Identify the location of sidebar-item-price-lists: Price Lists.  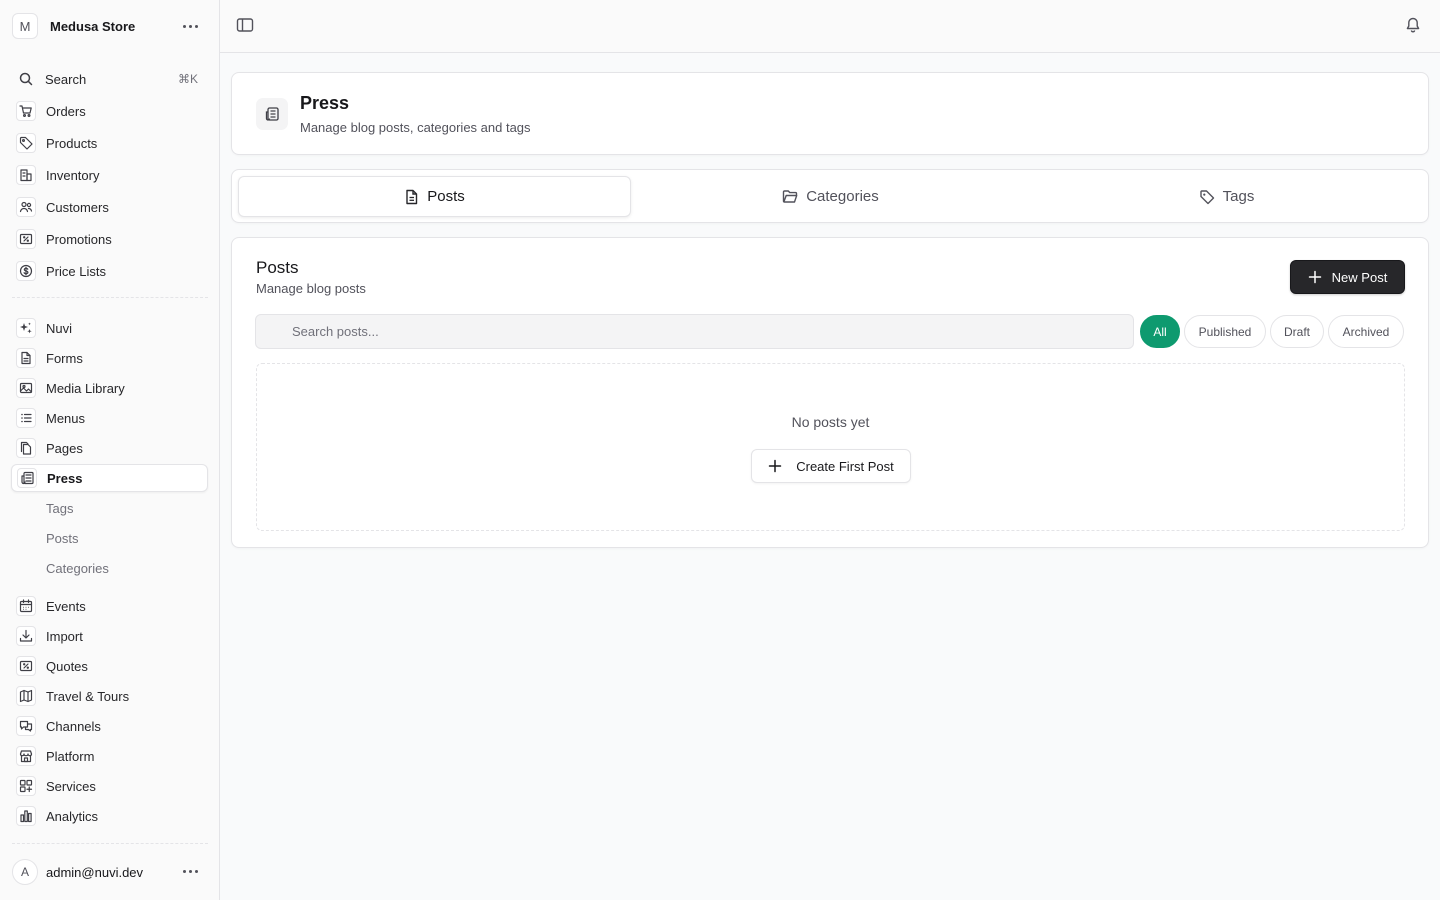
(109, 271).